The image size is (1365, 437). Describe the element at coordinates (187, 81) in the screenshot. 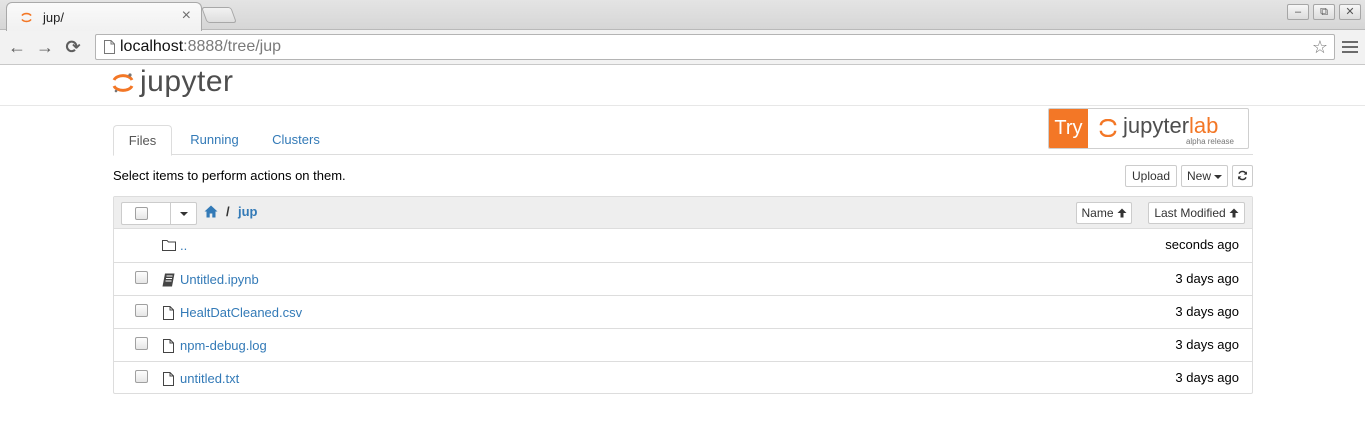

I see `jupyter-logo-text: jupyter` at that location.